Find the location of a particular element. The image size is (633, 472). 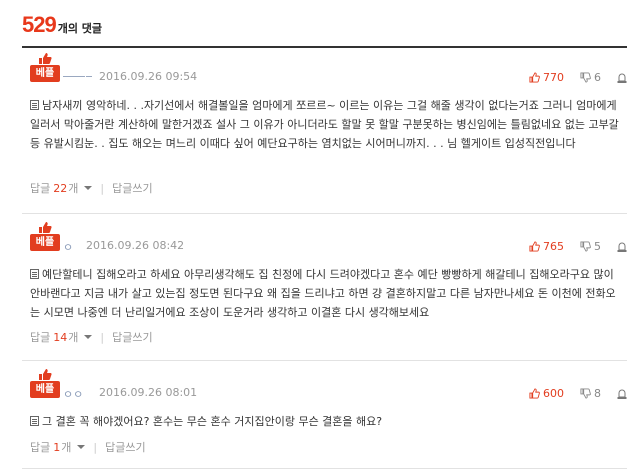

reply-count: 14 is located at coordinates (60, 337).